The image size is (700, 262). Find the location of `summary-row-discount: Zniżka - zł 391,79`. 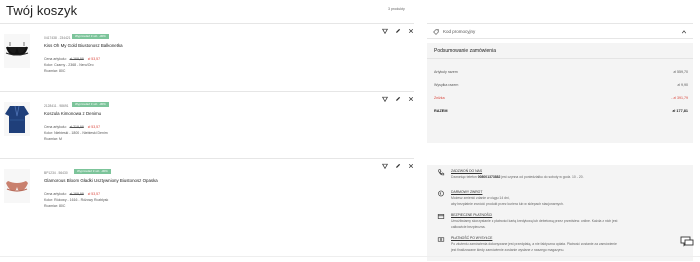

summary-row-discount: Zniżka - zł 391,79 is located at coordinates (561, 98).